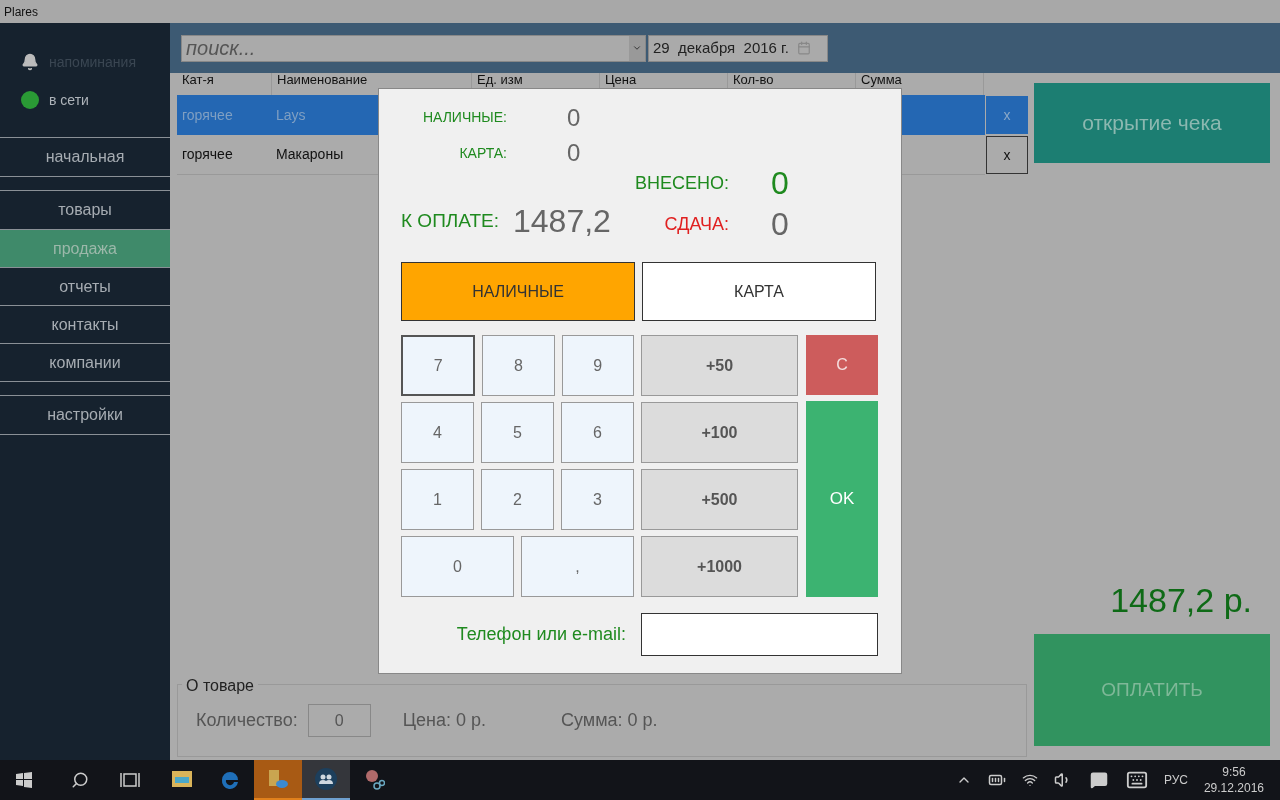 This screenshot has width=1280, height=800. I want to click on deposited-amount: 0, so click(780, 183).